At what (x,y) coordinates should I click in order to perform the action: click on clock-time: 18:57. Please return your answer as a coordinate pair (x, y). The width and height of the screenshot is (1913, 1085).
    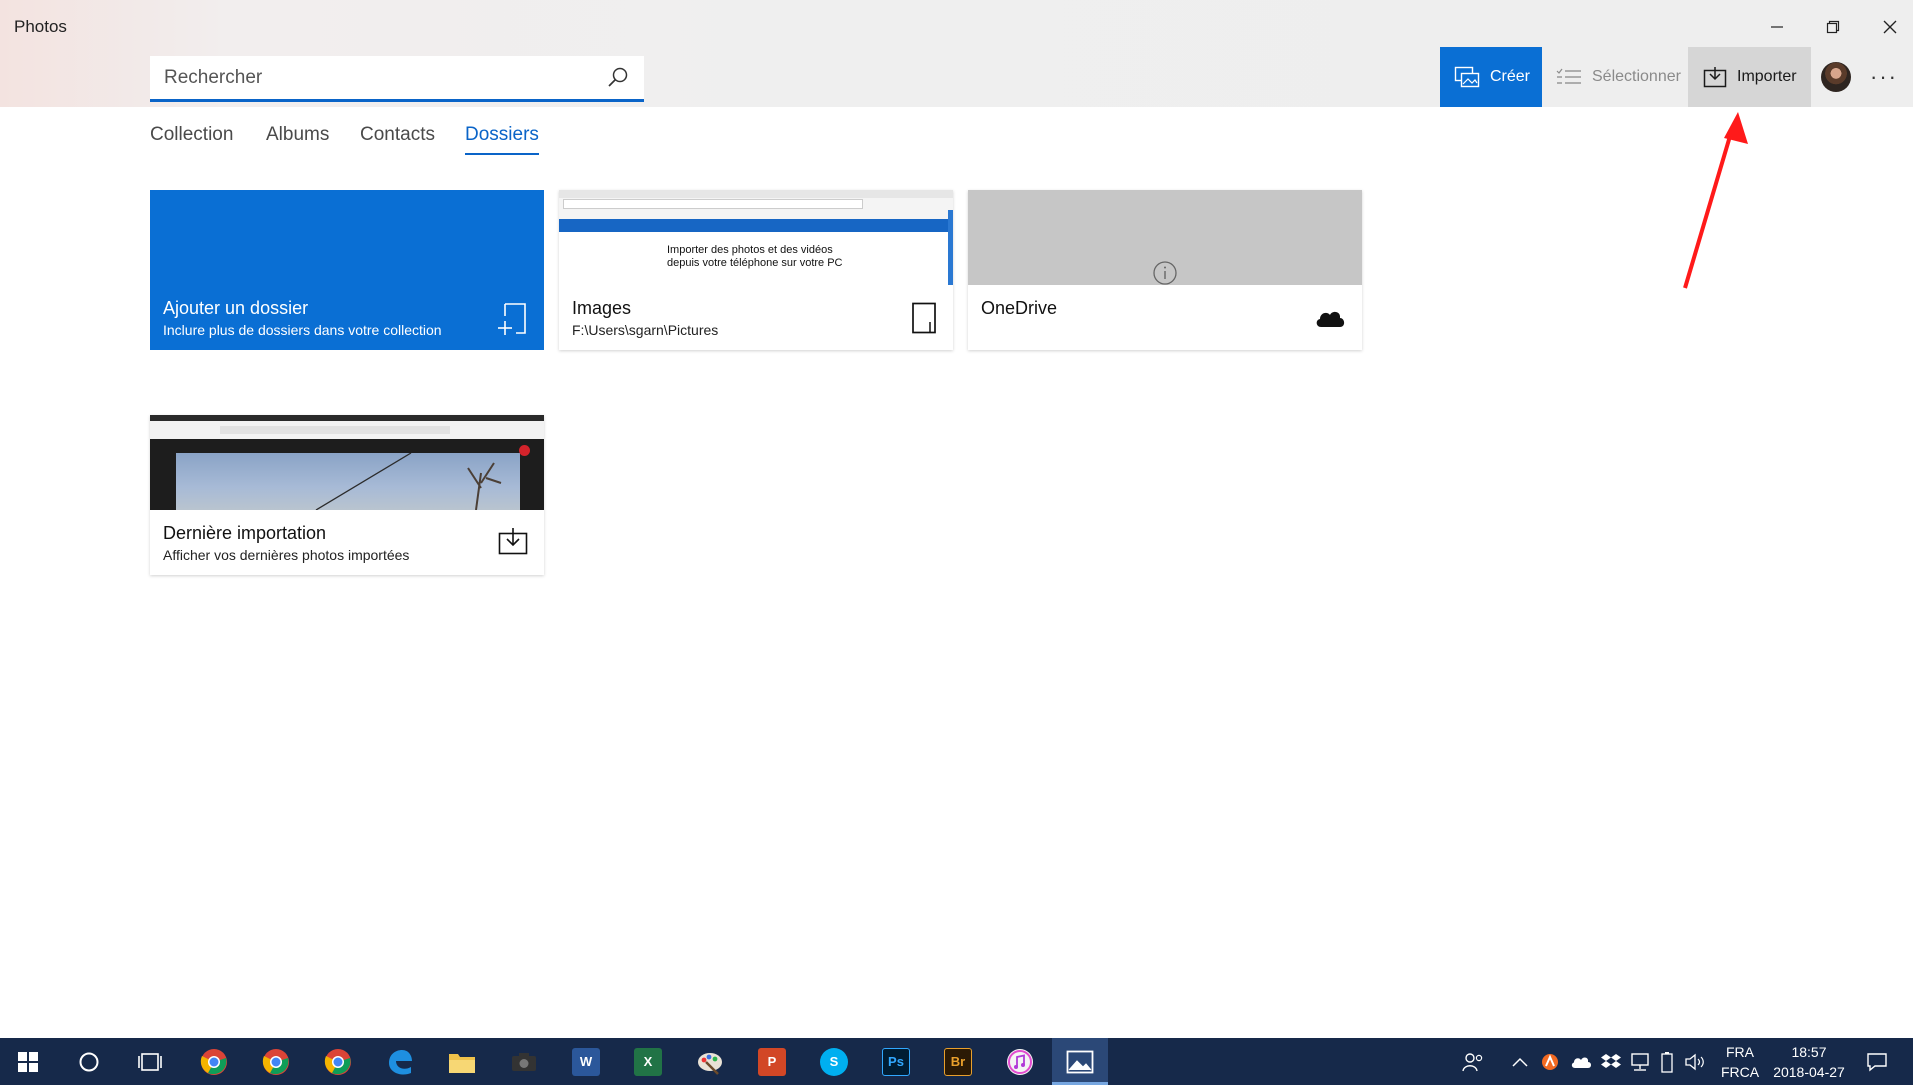
    Looking at the image, I should click on (1809, 1052).